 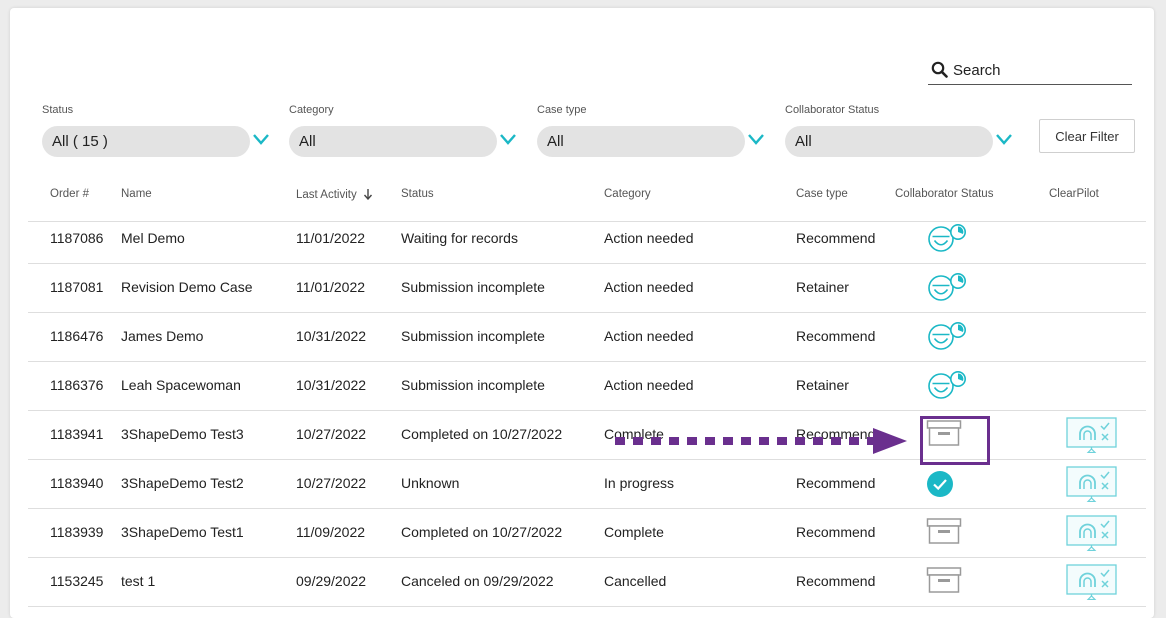 What do you see at coordinates (562, 110) in the screenshot?
I see `case-type-filter-label: Case type` at bounding box center [562, 110].